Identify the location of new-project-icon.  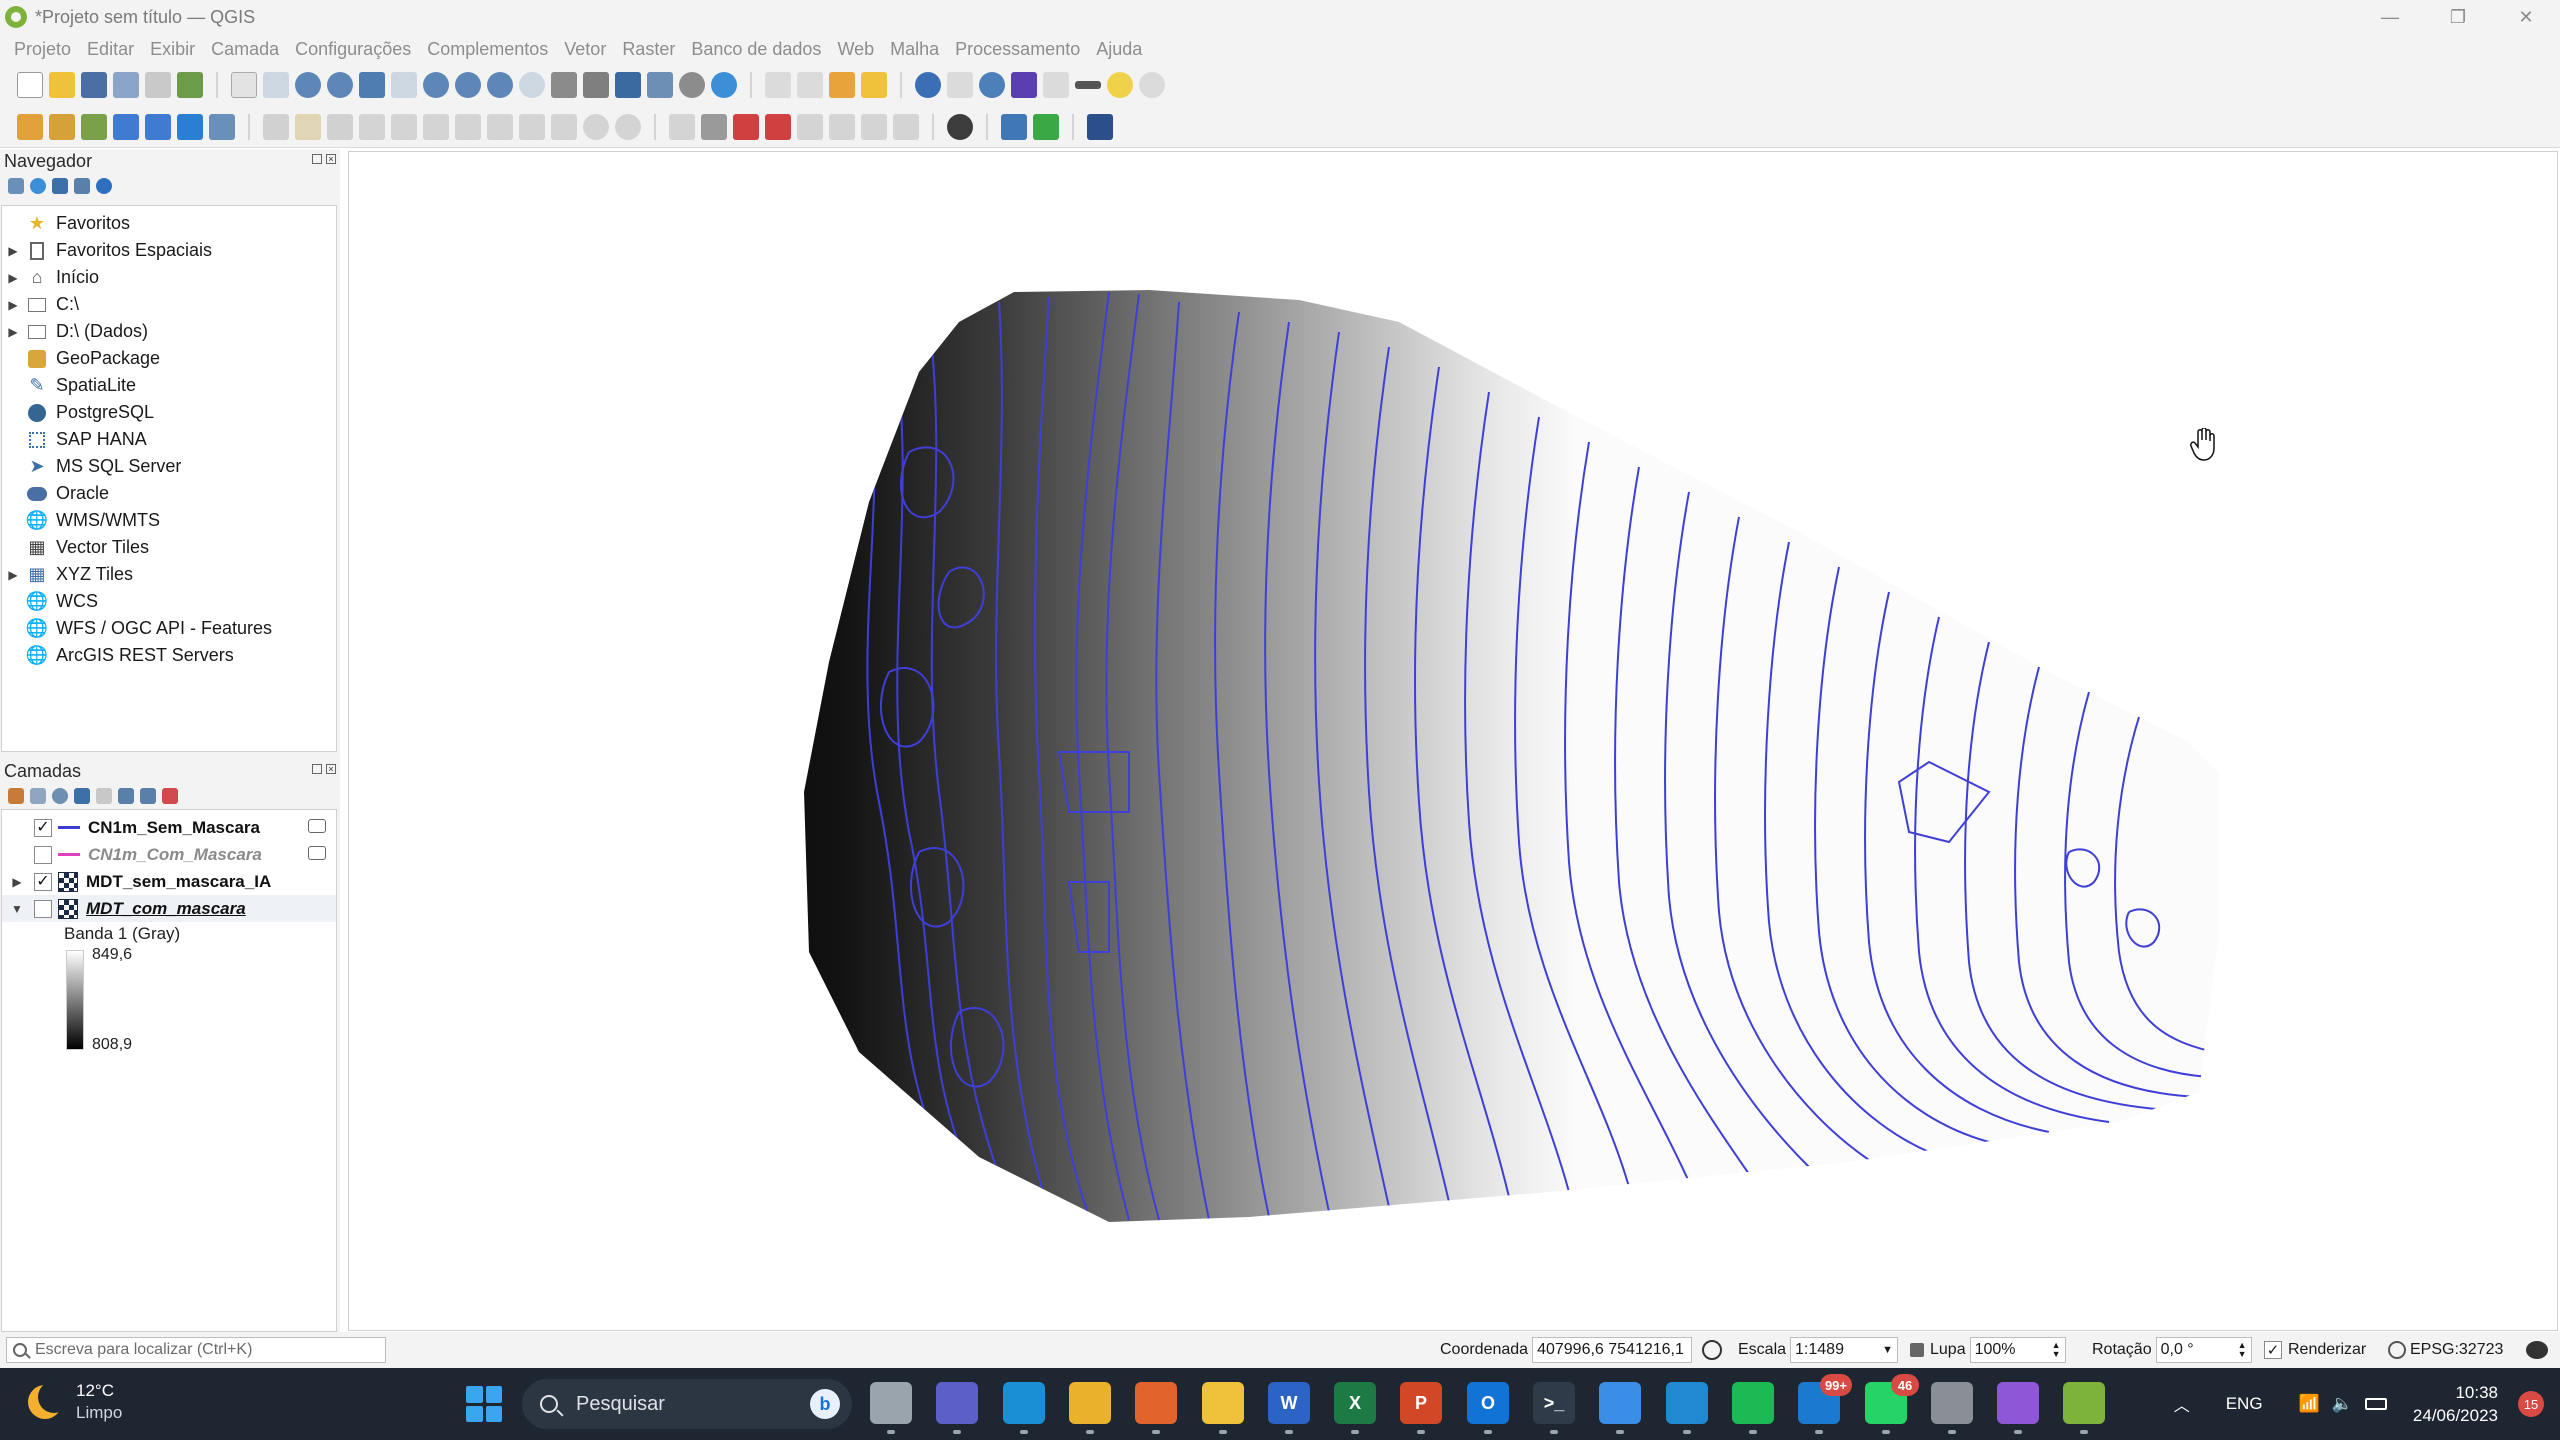
(30, 85).